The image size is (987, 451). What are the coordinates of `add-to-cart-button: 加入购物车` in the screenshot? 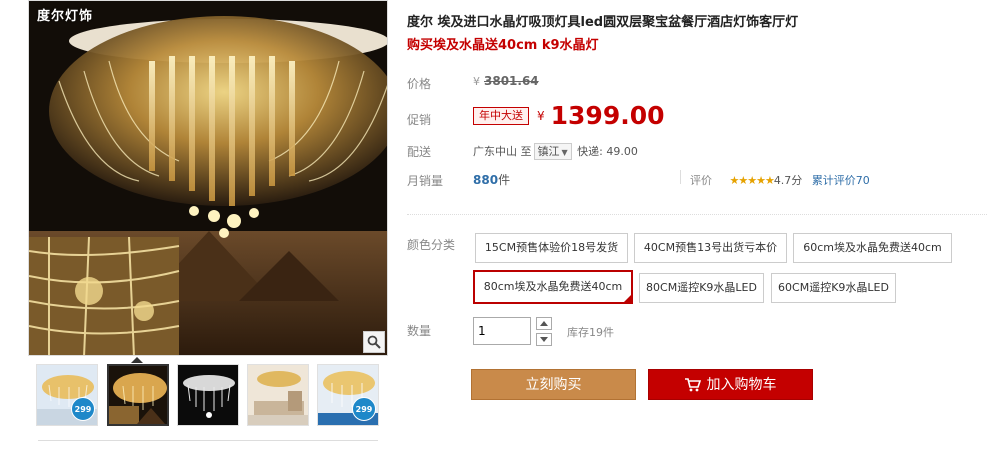 It's located at (730, 384).